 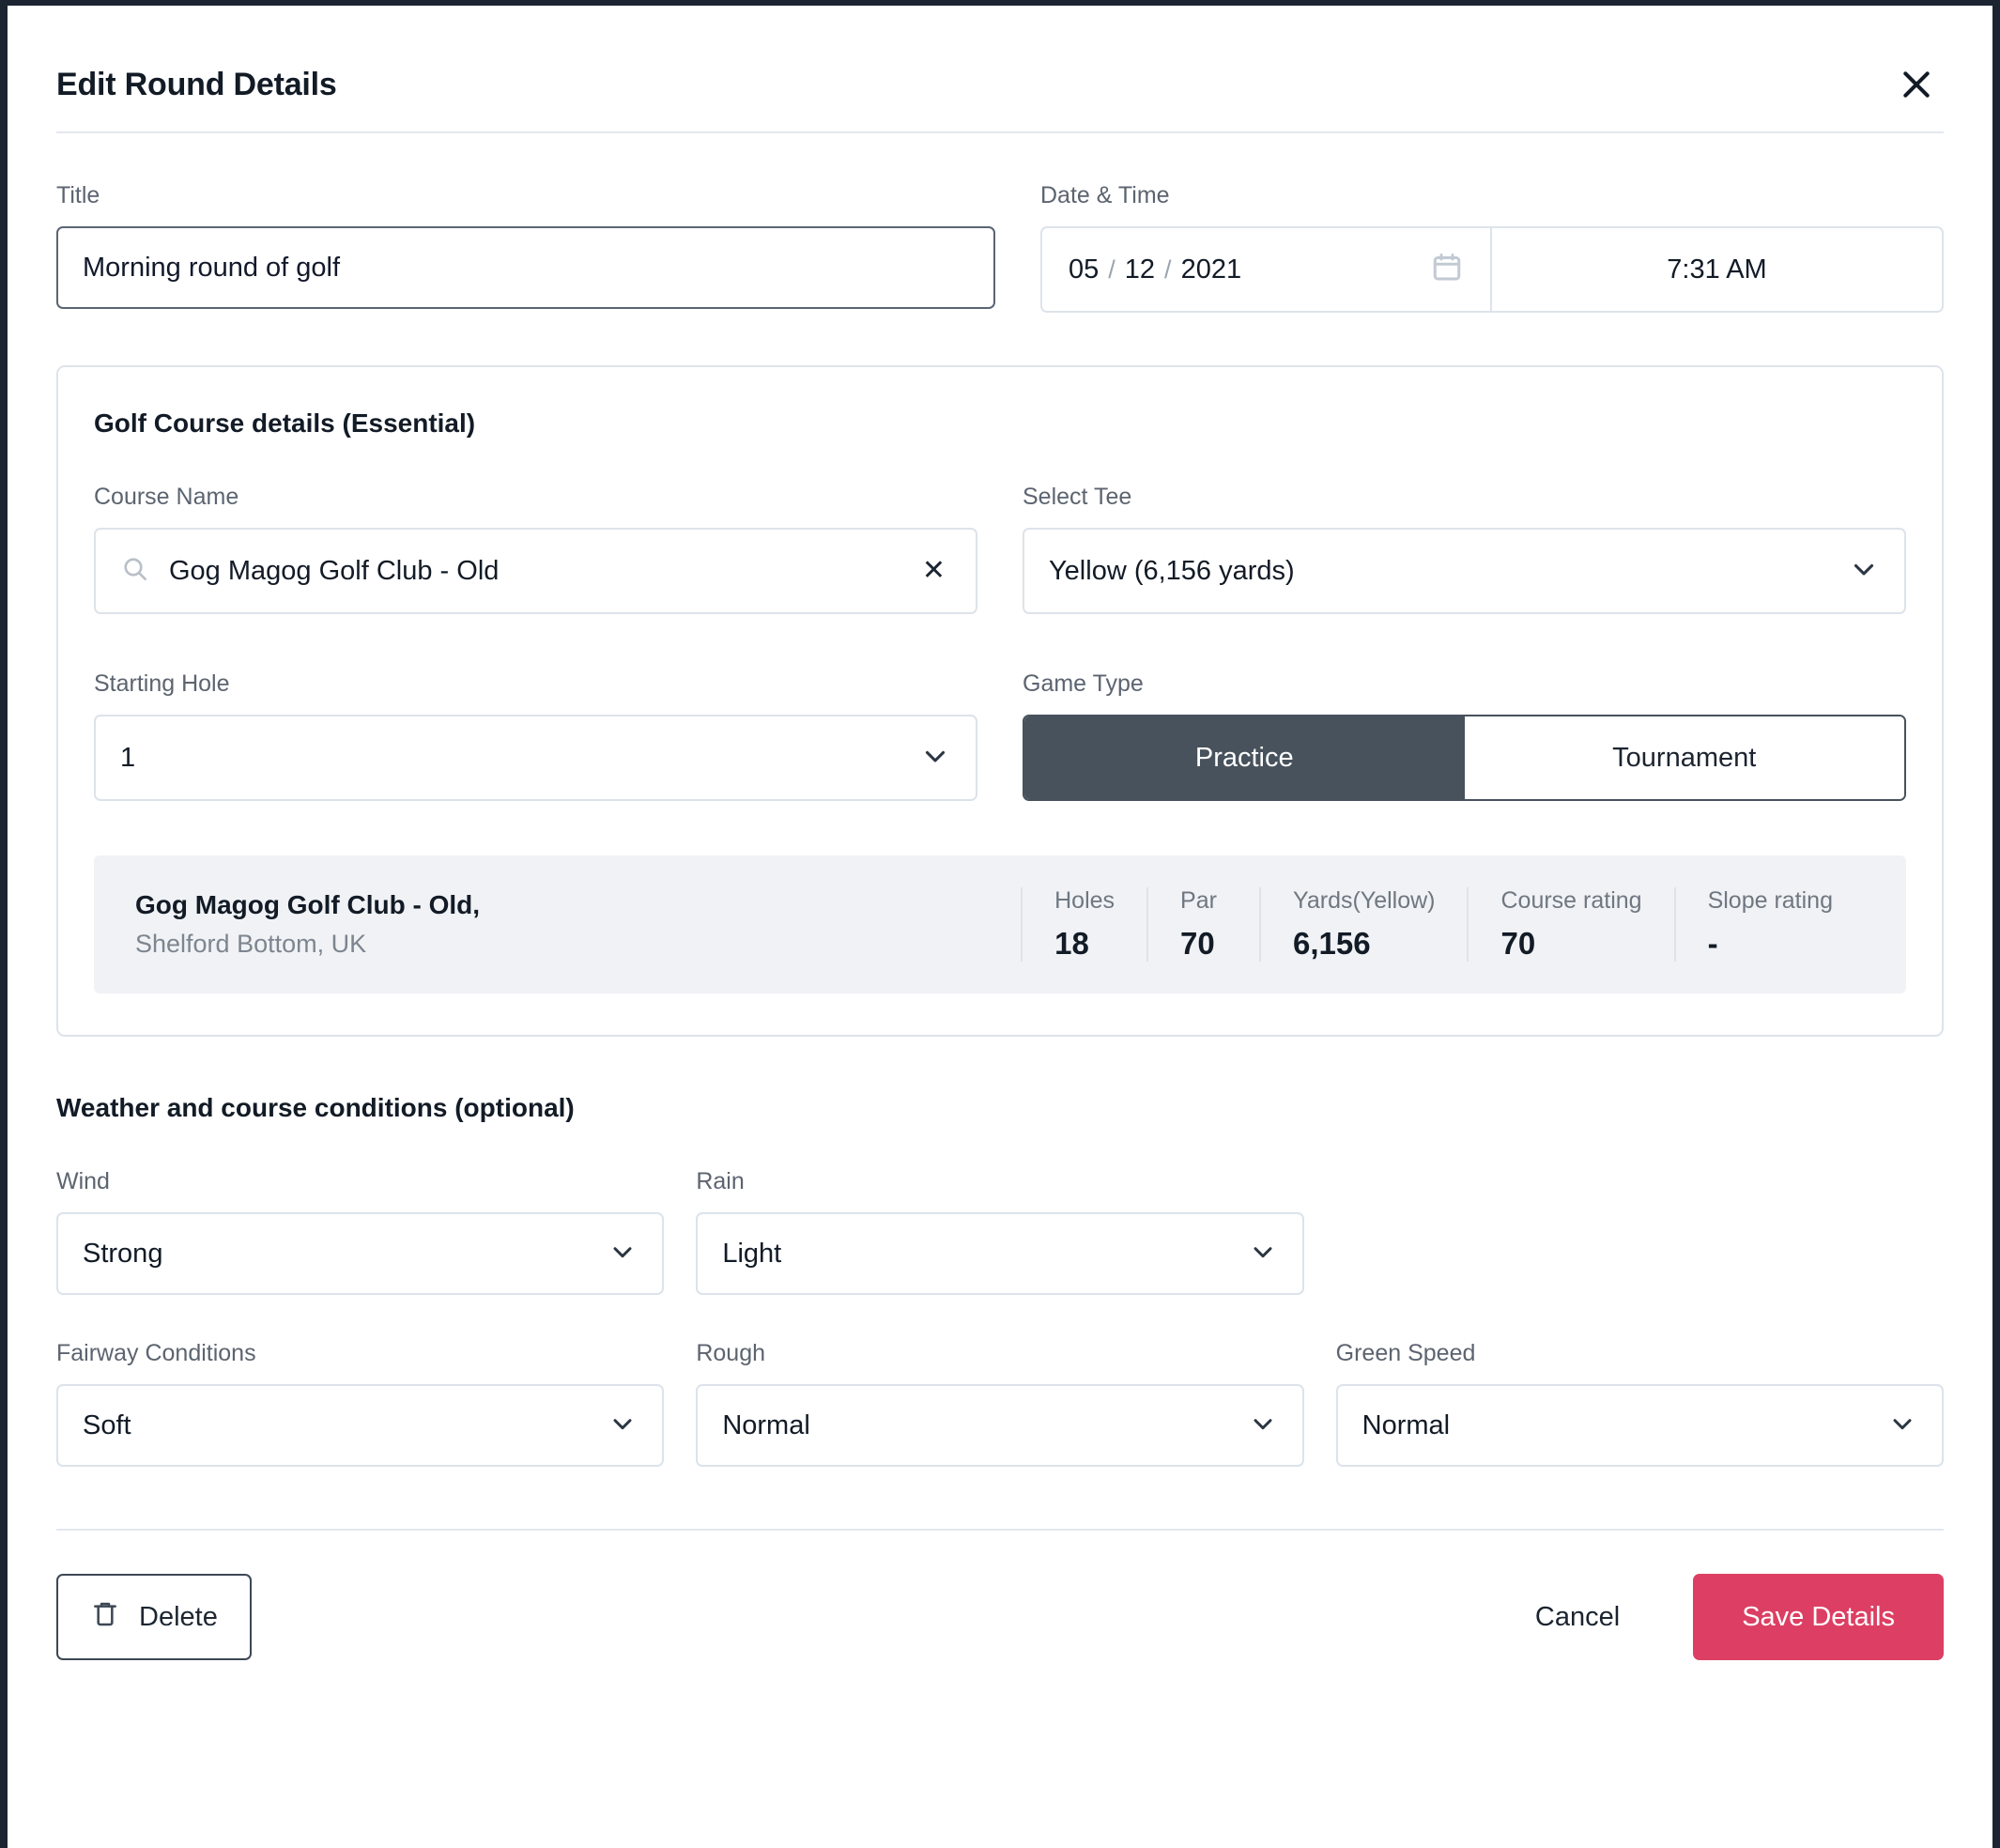 I want to click on title-input, so click(x=525, y=267).